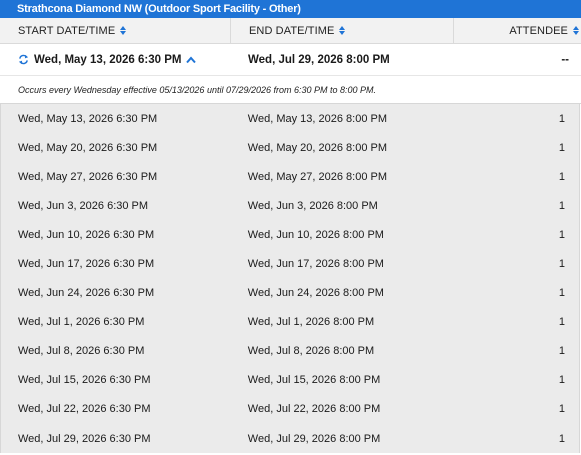  What do you see at coordinates (84, 409) in the screenshot?
I see `occurrence-start: Wed, Jul 22, 2026 6:30 PM` at bounding box center [84, 409].